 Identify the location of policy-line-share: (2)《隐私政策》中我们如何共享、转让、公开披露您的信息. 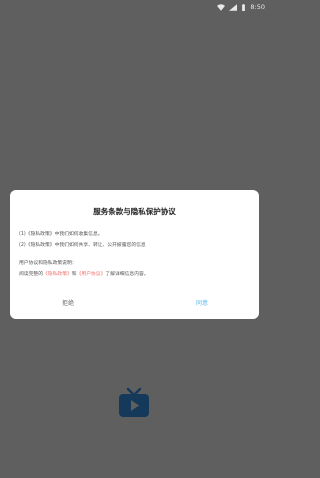
(82, 245).